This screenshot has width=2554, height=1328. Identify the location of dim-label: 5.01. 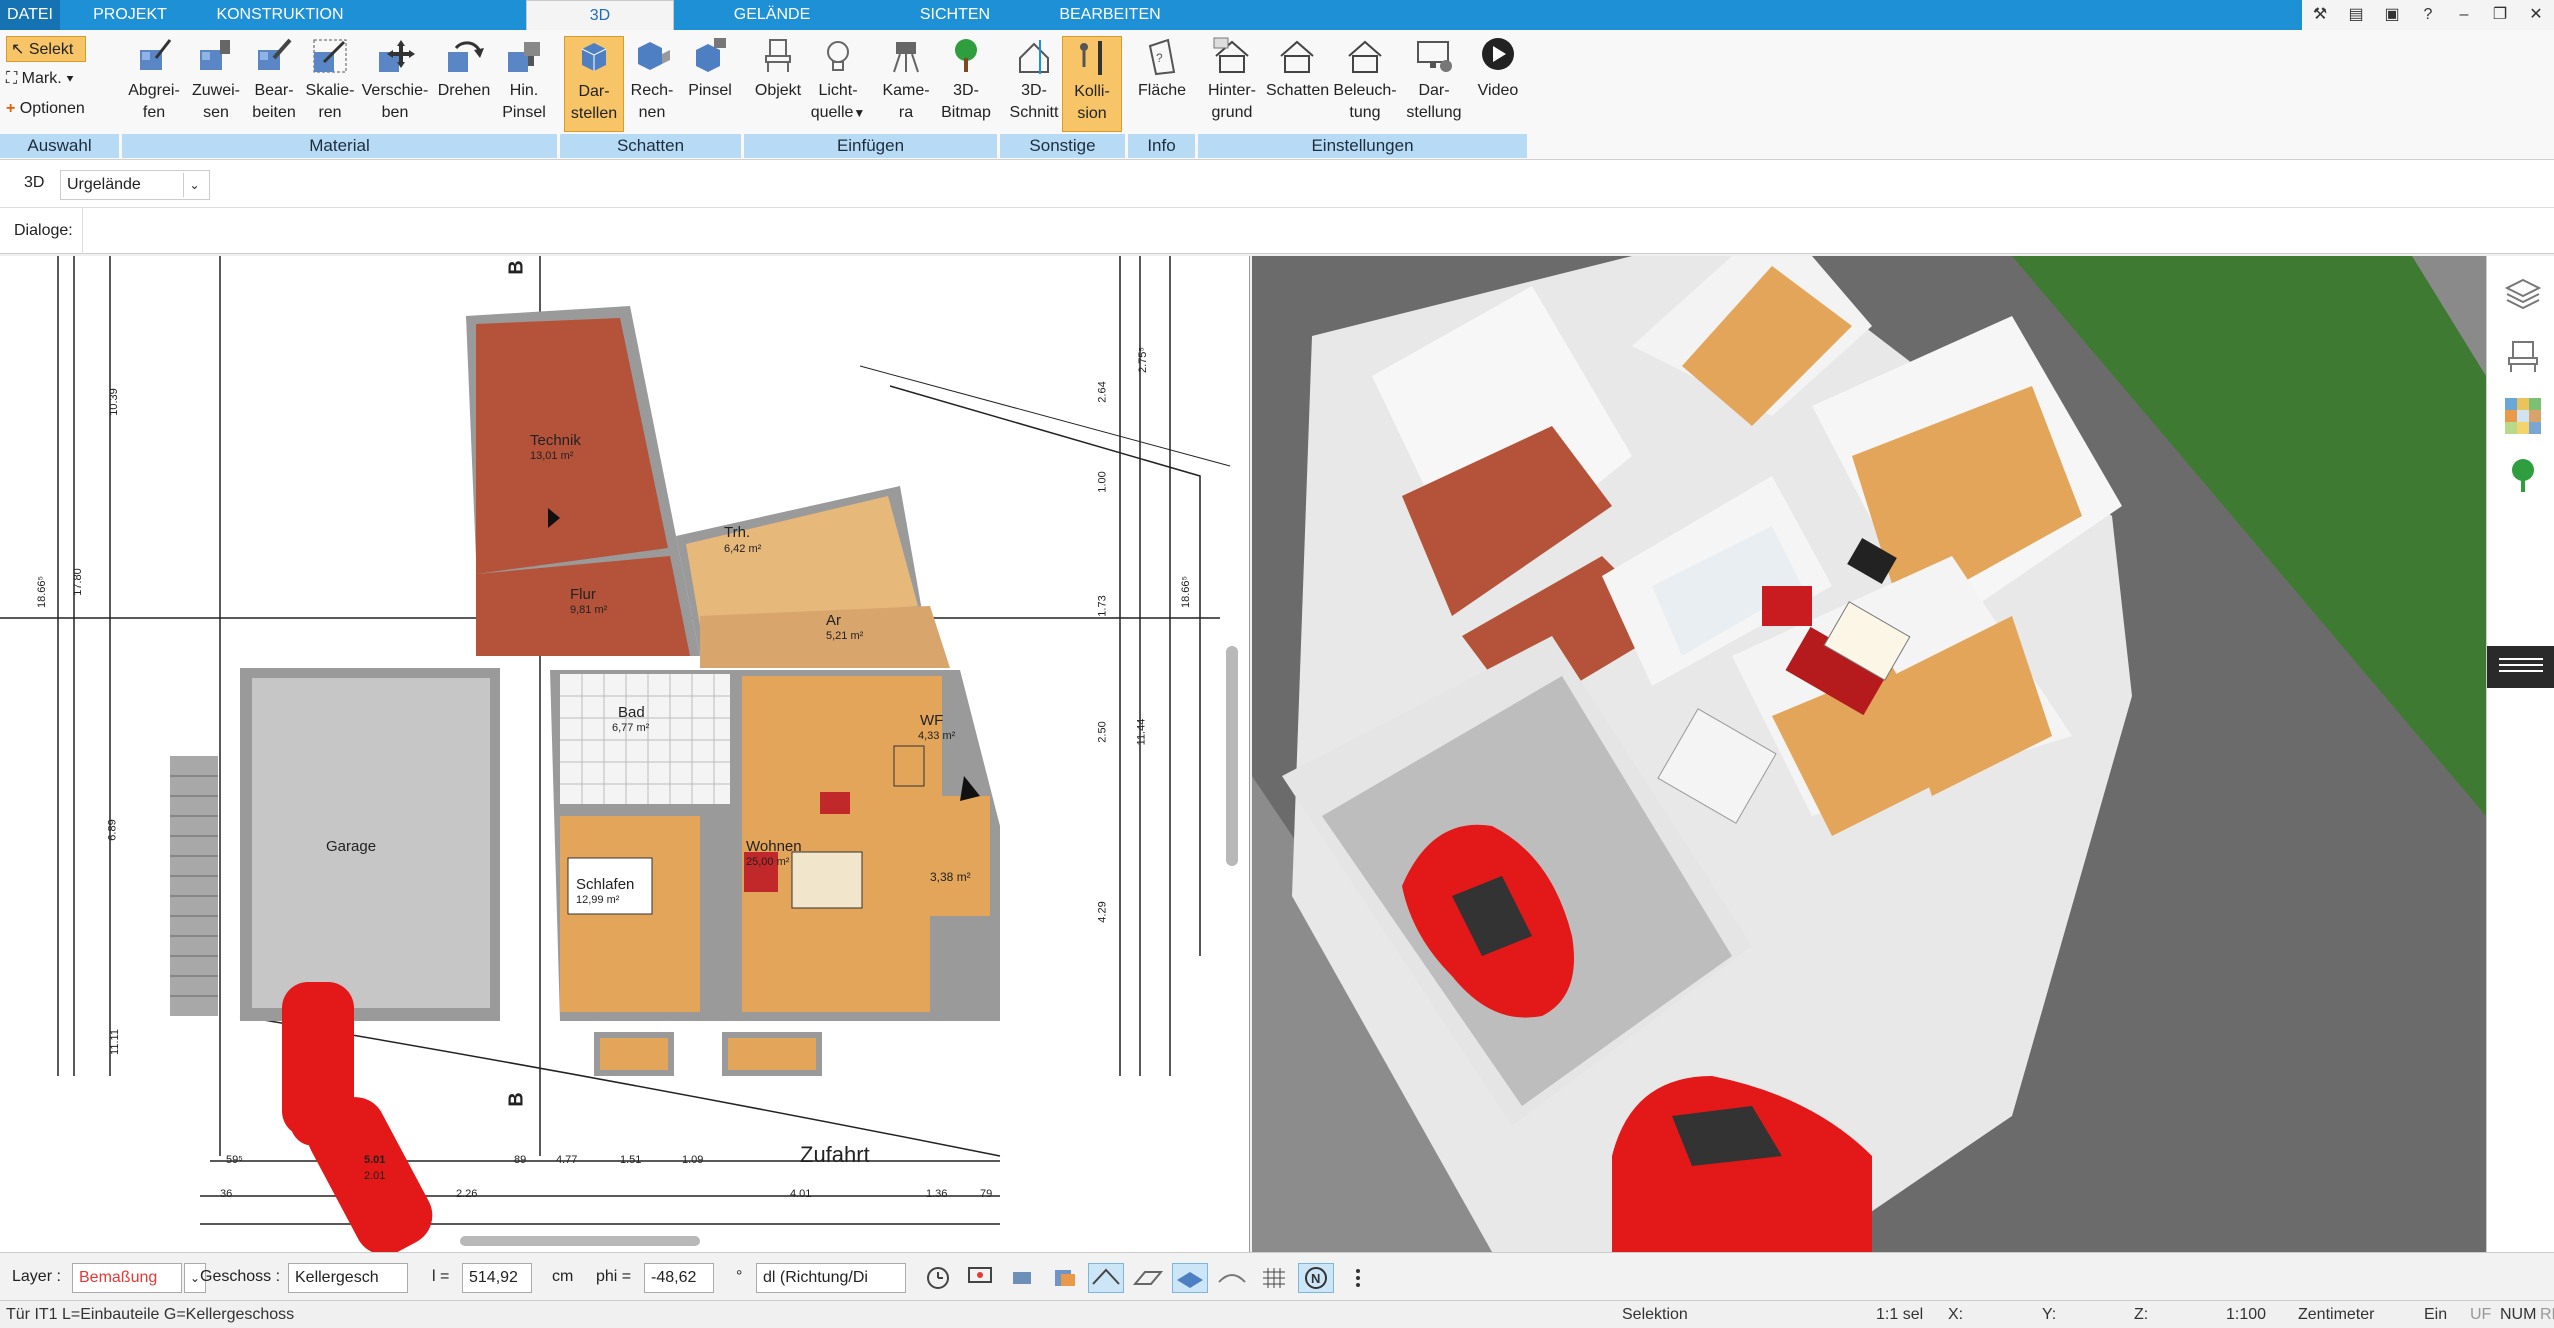
(375, 1160).